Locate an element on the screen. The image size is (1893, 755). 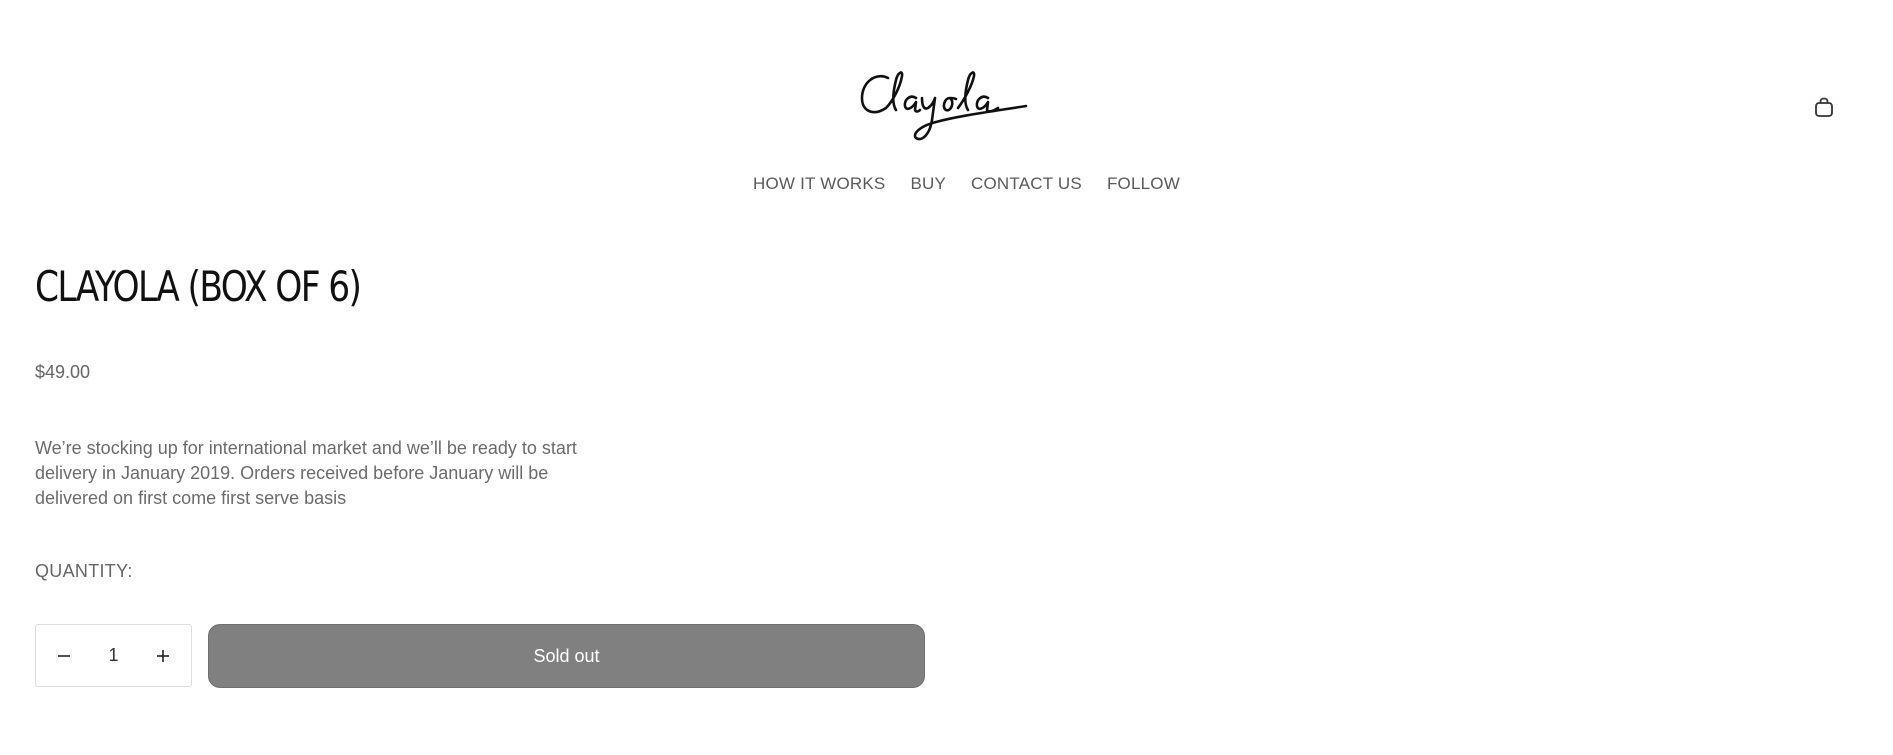
brand-logo is located at coordinates (944, 109).